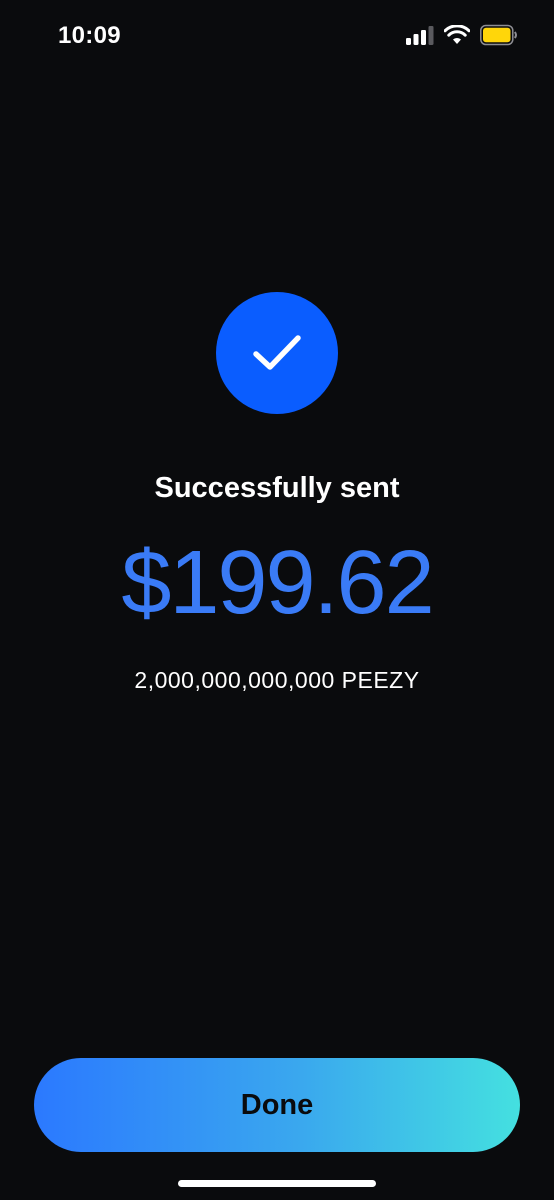 The image size is (554, 1200). Describe the element at coordinates (277, 1183) in the screenshot. I see `home-indicator` at that location.